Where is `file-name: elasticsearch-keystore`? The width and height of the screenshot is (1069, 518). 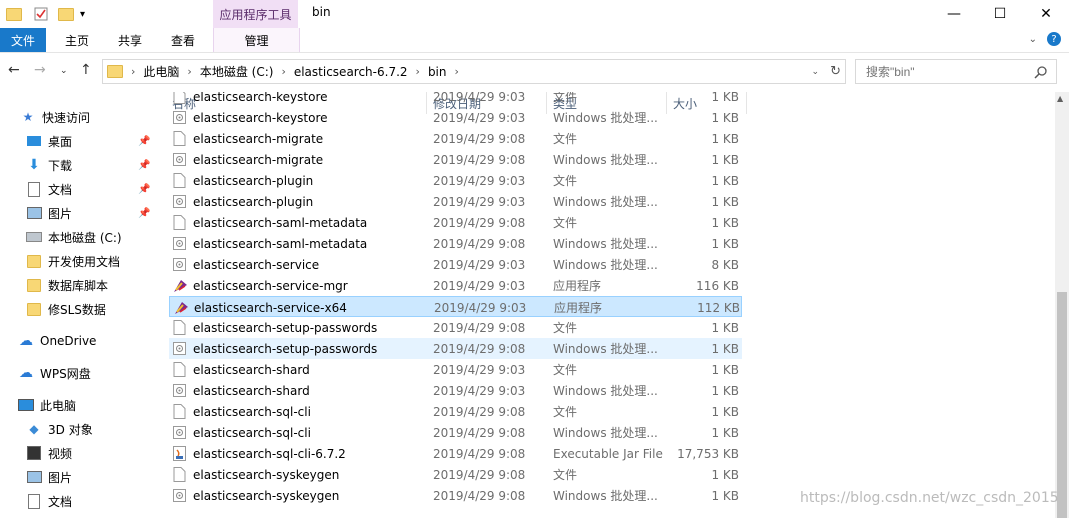 file-name: elasticsearch-keystore is located at coordinates (260, 117).